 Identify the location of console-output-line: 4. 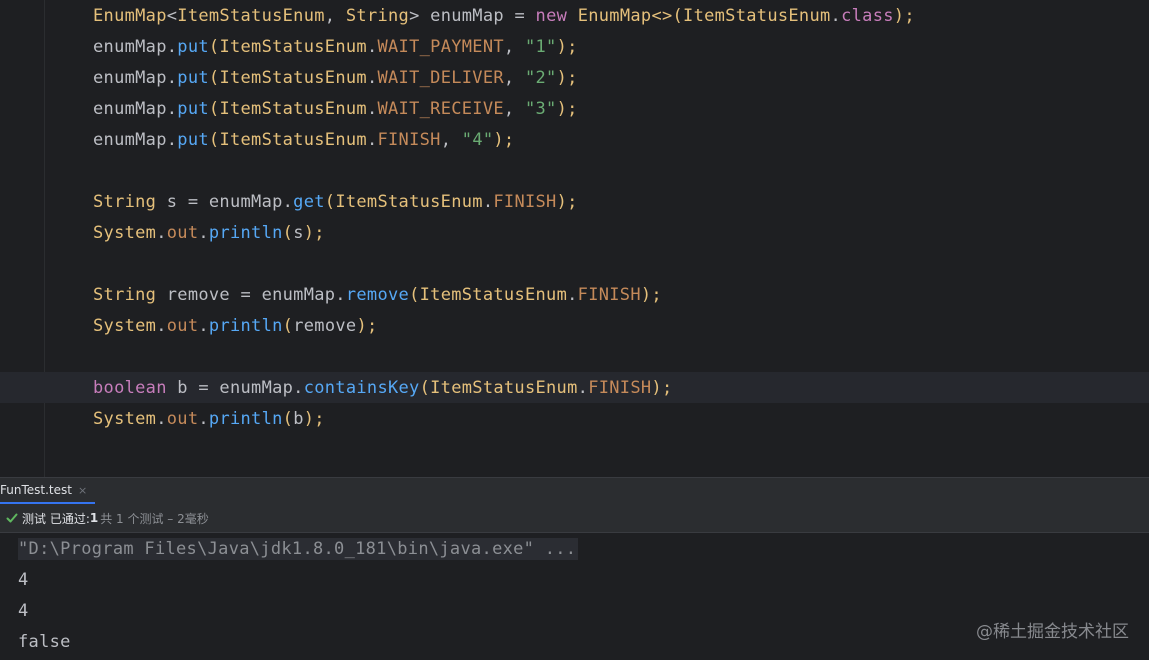
(23, 611).